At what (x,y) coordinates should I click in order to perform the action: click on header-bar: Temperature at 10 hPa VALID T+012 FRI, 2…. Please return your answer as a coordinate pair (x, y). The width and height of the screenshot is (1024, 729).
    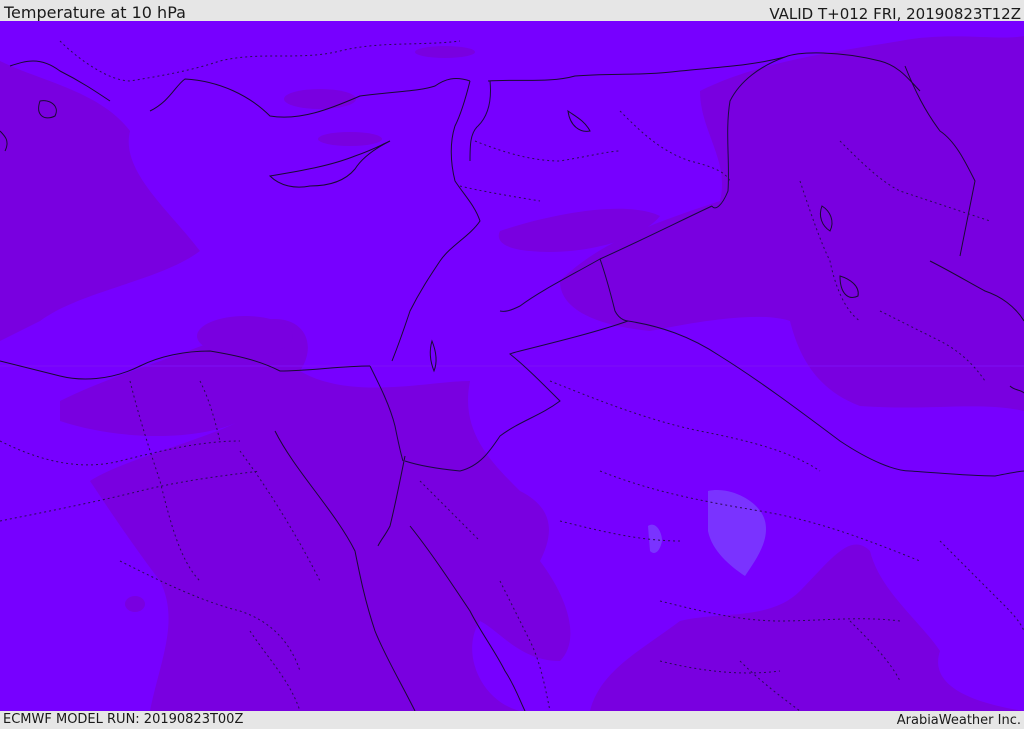
    Looking at the image, I should click on (512, 11).